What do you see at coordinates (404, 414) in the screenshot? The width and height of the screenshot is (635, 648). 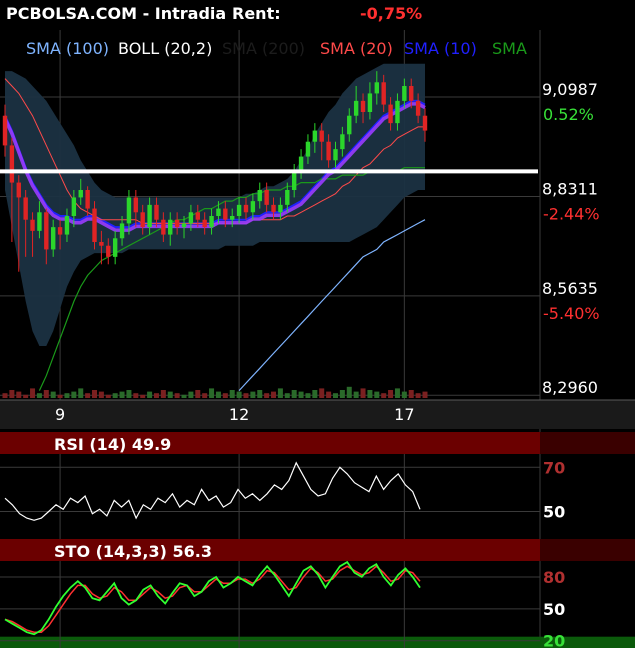 I see `x-tick-label: 17` at bounding box center [404, 414].